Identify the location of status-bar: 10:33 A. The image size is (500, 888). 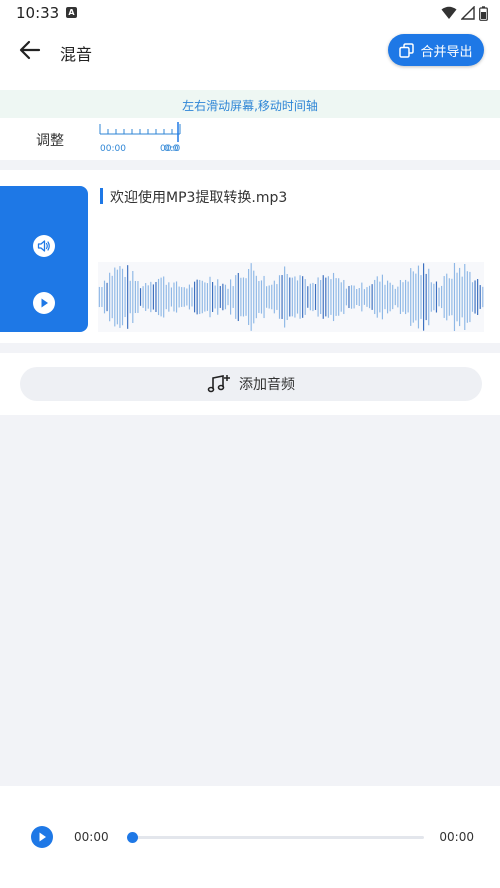
(250, 13).